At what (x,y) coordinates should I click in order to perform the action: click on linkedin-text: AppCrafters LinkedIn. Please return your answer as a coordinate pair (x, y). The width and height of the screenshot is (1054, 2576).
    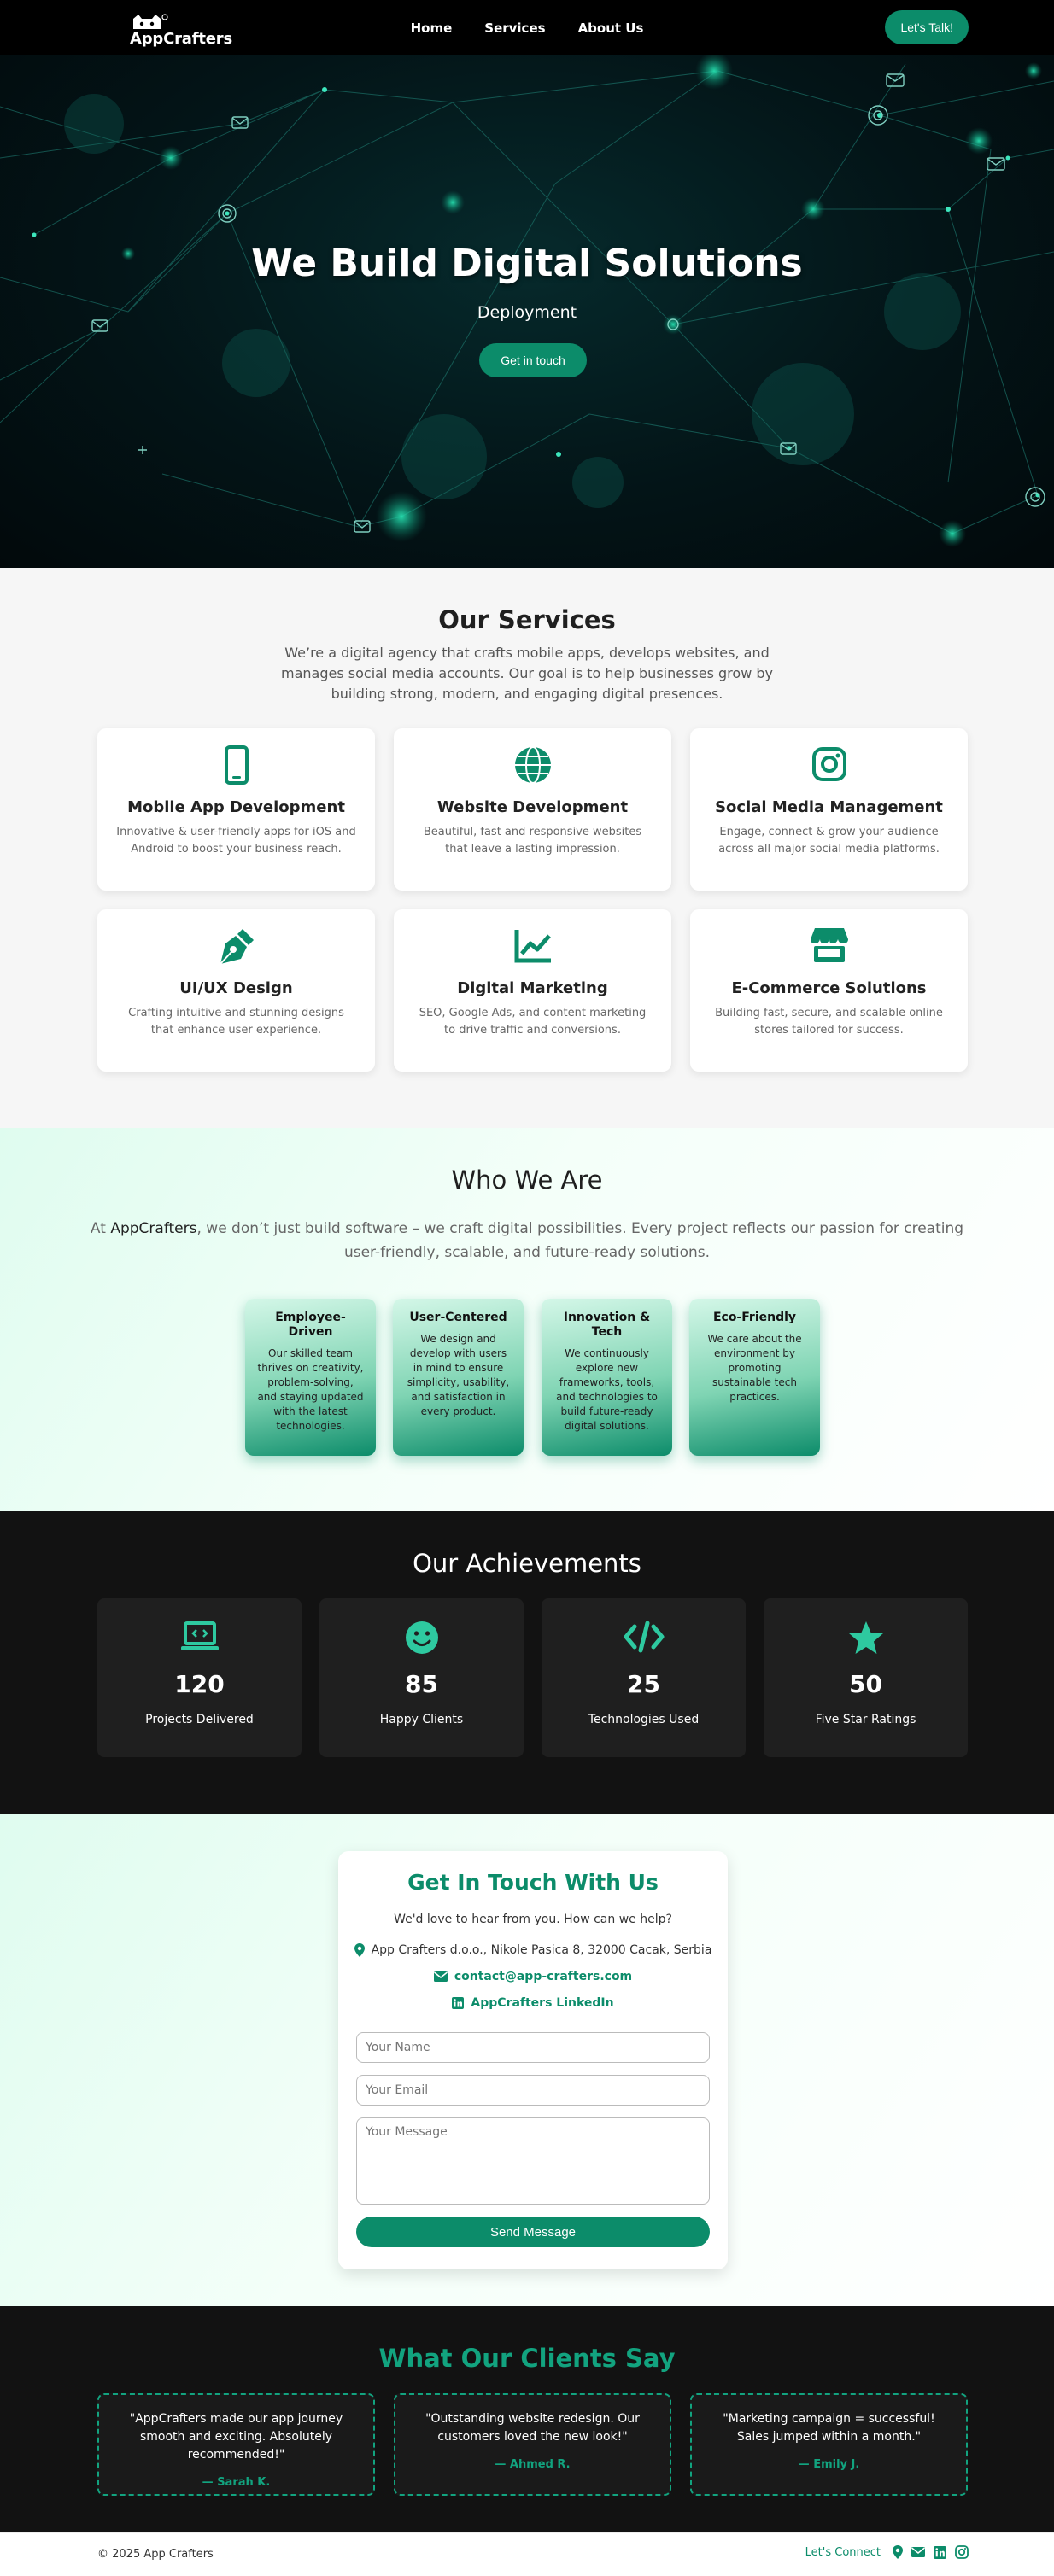
    Looking at the image, I should click on (543, 2003).